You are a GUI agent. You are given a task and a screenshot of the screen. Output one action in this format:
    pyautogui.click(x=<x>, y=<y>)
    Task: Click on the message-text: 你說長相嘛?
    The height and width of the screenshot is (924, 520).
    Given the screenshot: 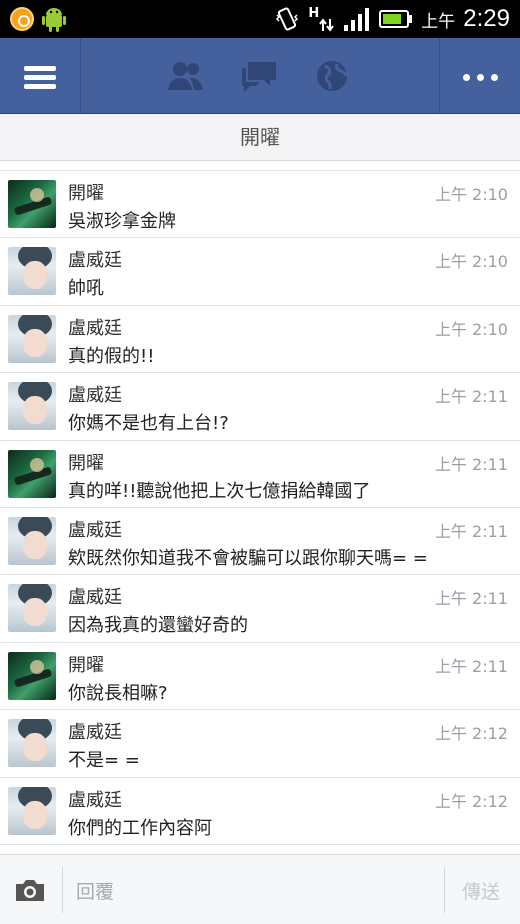 What is the action you would take?
    pyautogui.click(x=118, y=693)
    